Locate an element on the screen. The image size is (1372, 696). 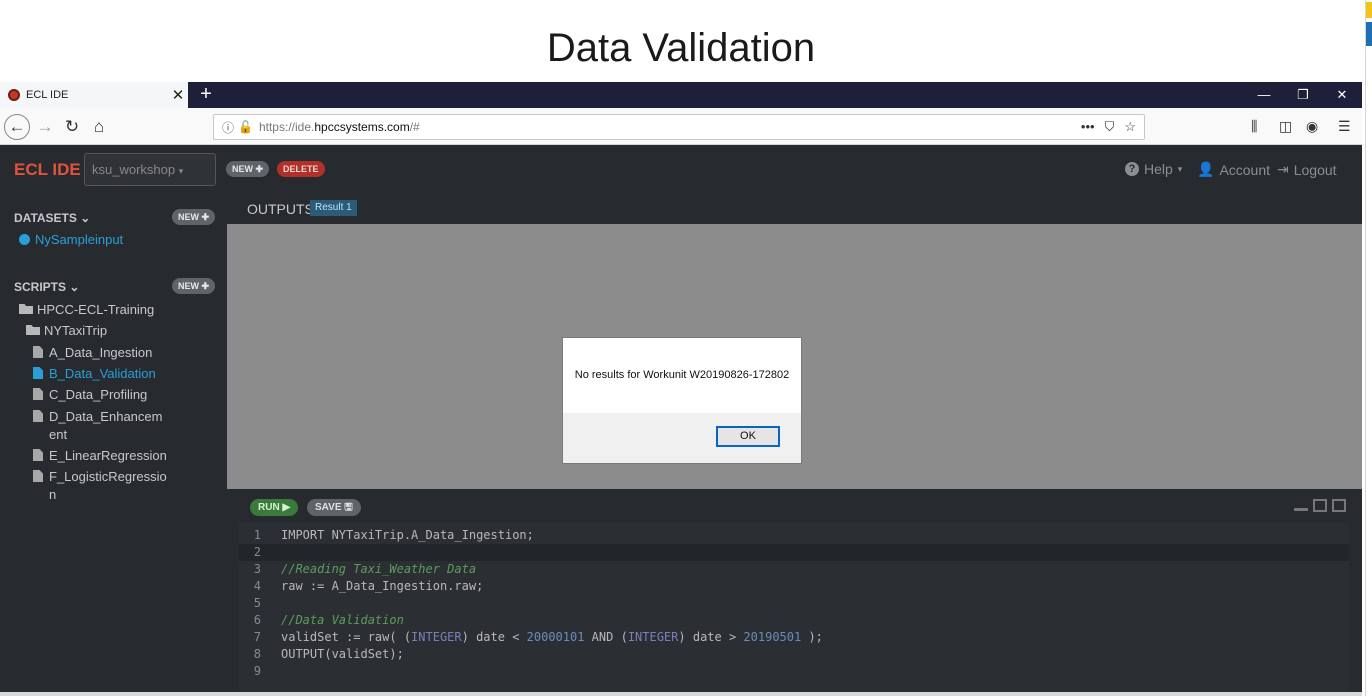
window-close-button: ✕ is located at coordinates (1342, 95).